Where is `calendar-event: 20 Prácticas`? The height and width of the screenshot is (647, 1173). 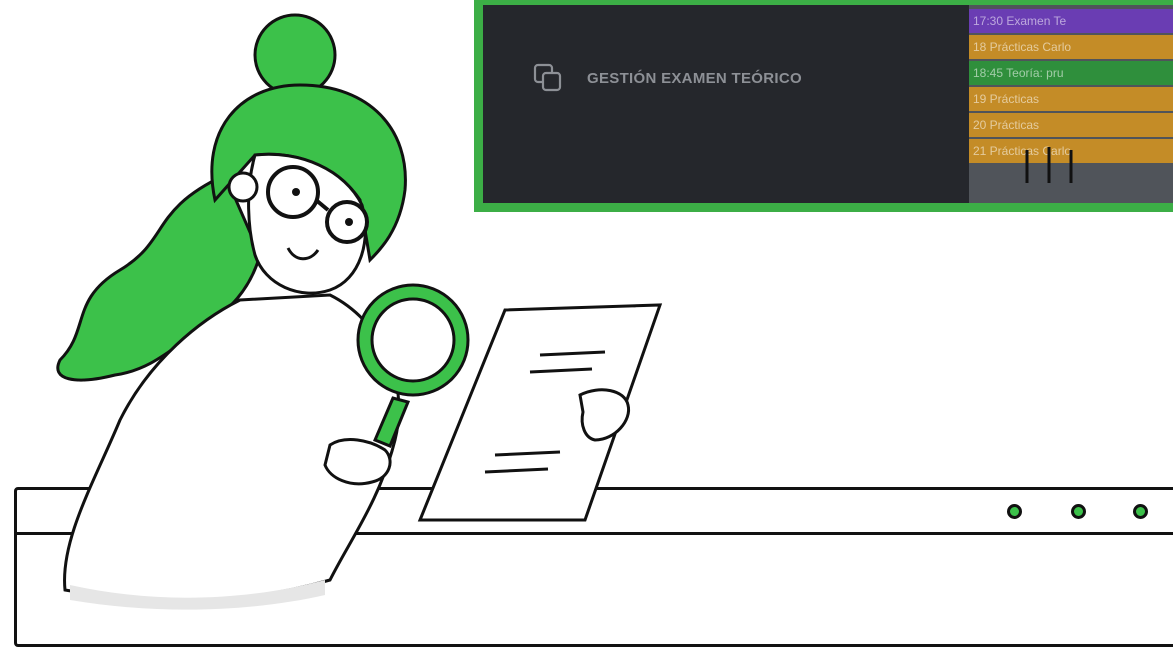
calendar-event: 20 Prácticas is located at coordinates (1071, 125).